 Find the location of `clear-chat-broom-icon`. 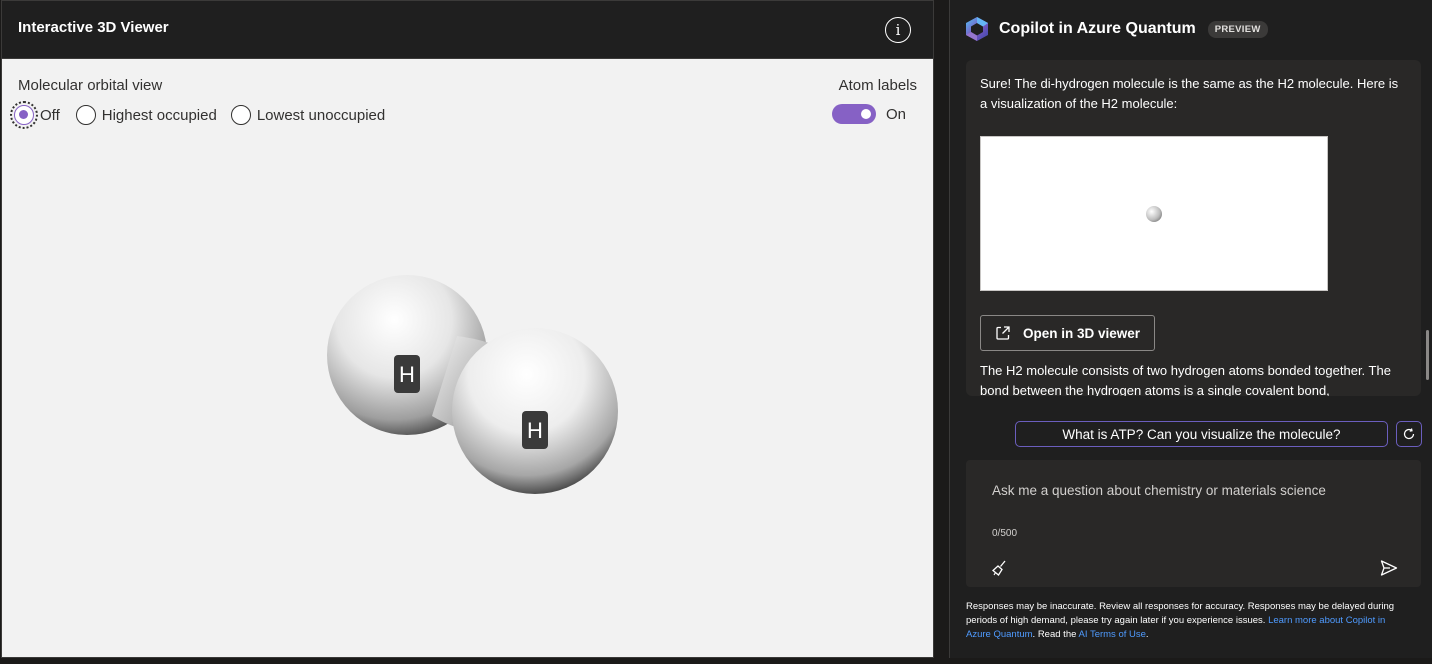

clear-chat-broom-icon is located at coordinates (1000, 568).